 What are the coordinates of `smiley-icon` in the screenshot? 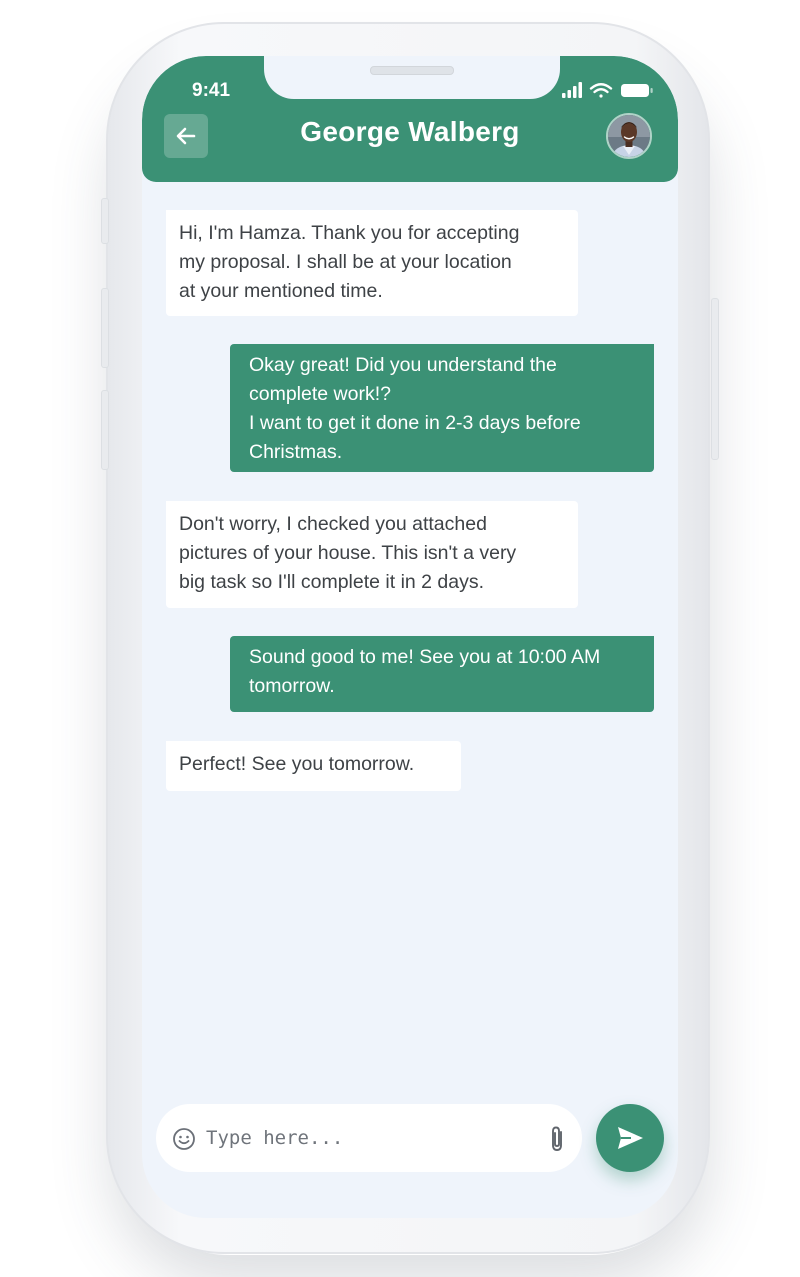 It's located at (184, 1139).